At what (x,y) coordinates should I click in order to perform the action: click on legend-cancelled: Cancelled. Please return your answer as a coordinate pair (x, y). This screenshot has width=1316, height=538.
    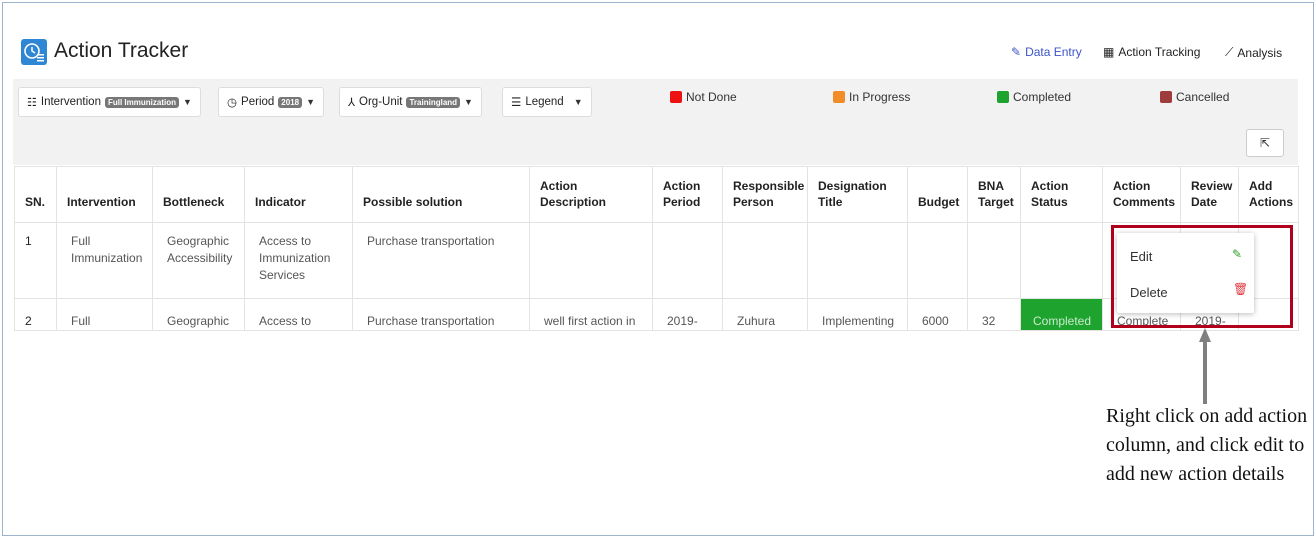
    Looking at the image, I should click on (1194, 97).